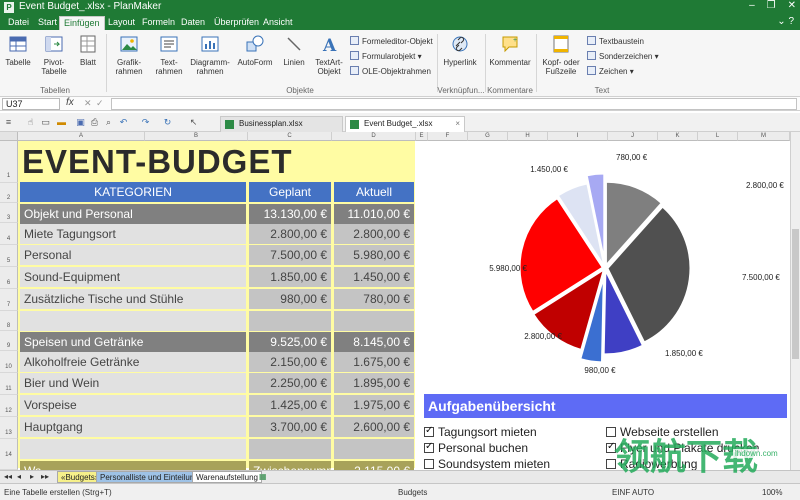 The height and width of the screenshot is (500, 800). What do you see at coordinates (169, 55) in the screenshot?
I see `insert-text-frame-button: Text- rahmen` at bounding box center [169, 55].